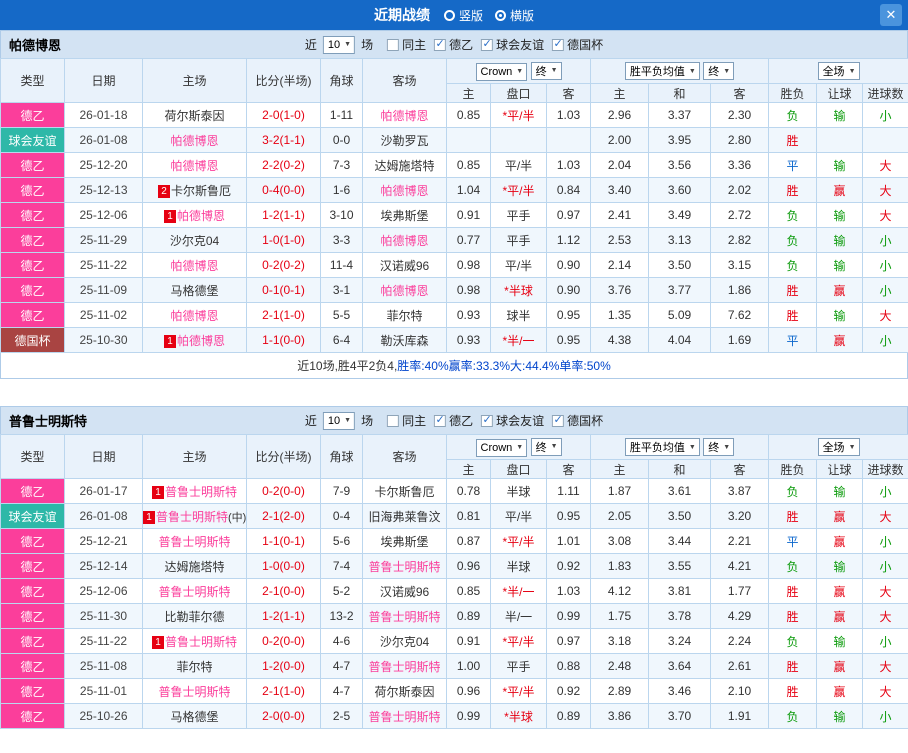  I want to click on corners: 11-4, so click(341, 265).